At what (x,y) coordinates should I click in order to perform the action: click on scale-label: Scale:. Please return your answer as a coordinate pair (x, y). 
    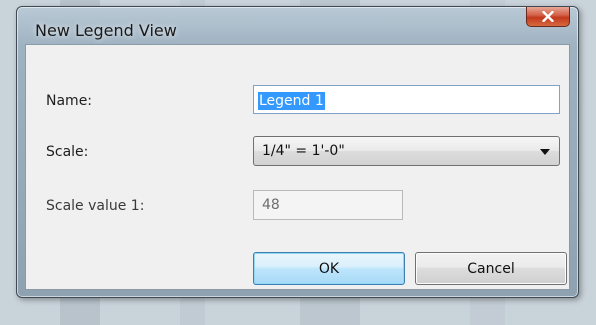
    Looking at the image, I should click on (67, 152).